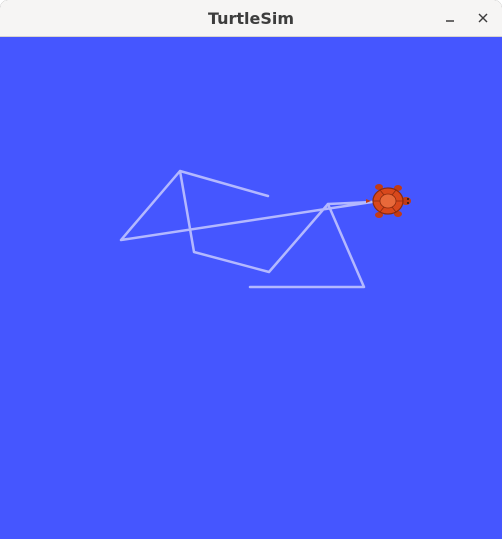  What do you see at coordinates (450, 18) in the screenshot?
I see `minimize-button` at bounding box center [450, 18].